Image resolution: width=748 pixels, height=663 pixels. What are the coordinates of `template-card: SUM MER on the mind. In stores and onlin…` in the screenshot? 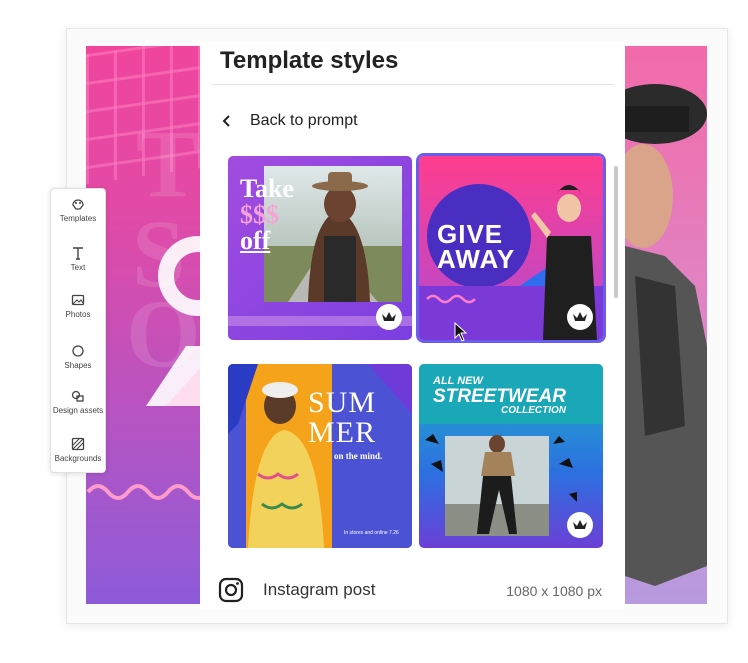 It's located at (320, 456).